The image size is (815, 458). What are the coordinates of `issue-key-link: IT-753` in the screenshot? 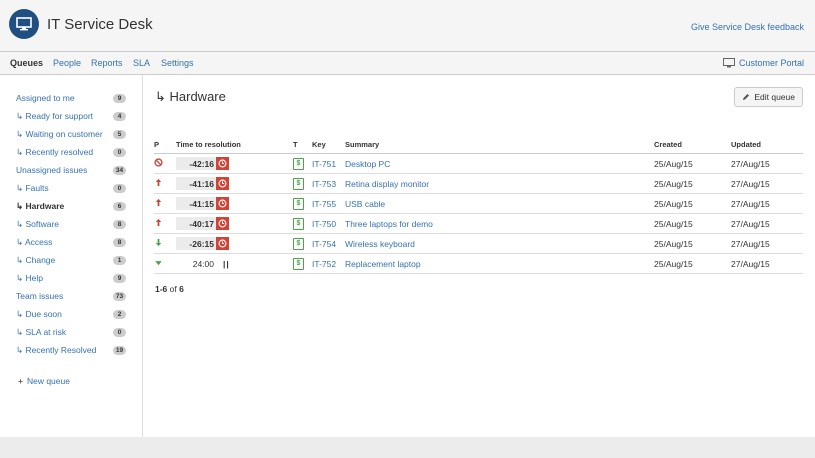 It's located at (324, 184).